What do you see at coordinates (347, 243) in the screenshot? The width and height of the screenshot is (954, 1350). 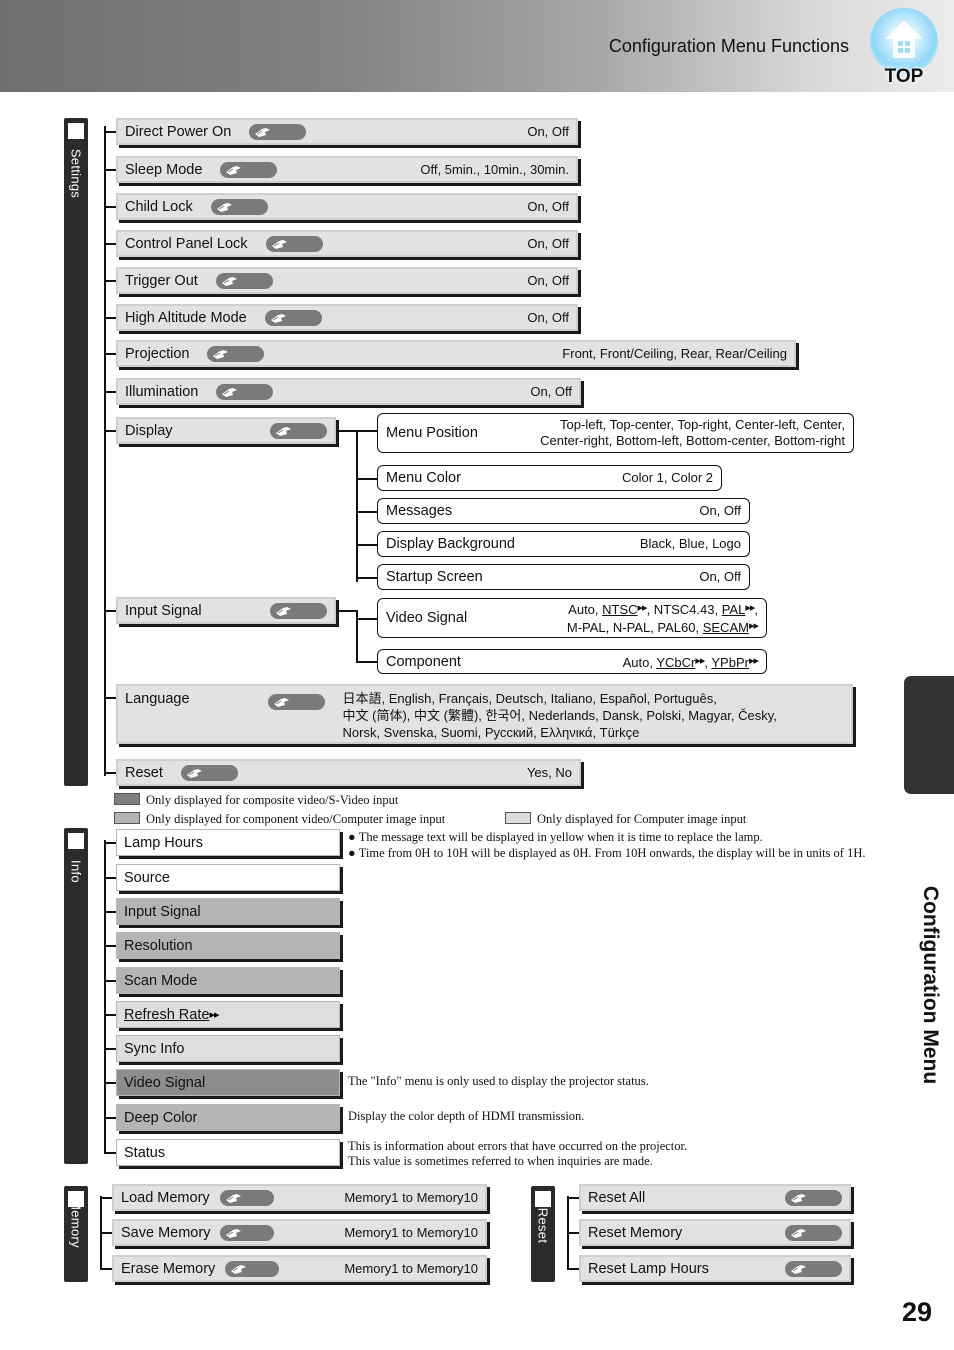 I see `menu-row-control-panel-lock: Control Panel Lock On, Off` at bounding box center [347, 243].